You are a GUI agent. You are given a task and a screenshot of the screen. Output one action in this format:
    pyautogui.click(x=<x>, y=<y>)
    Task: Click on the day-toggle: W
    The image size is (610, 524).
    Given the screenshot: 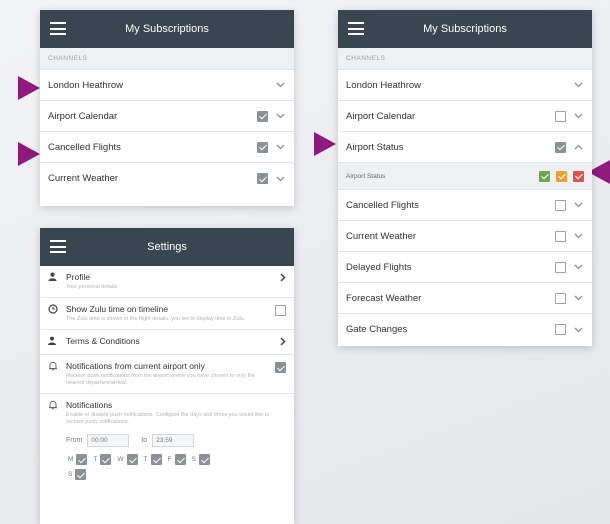 What is the action you would take?
    pyautogui.click(x=127, y=459)
    